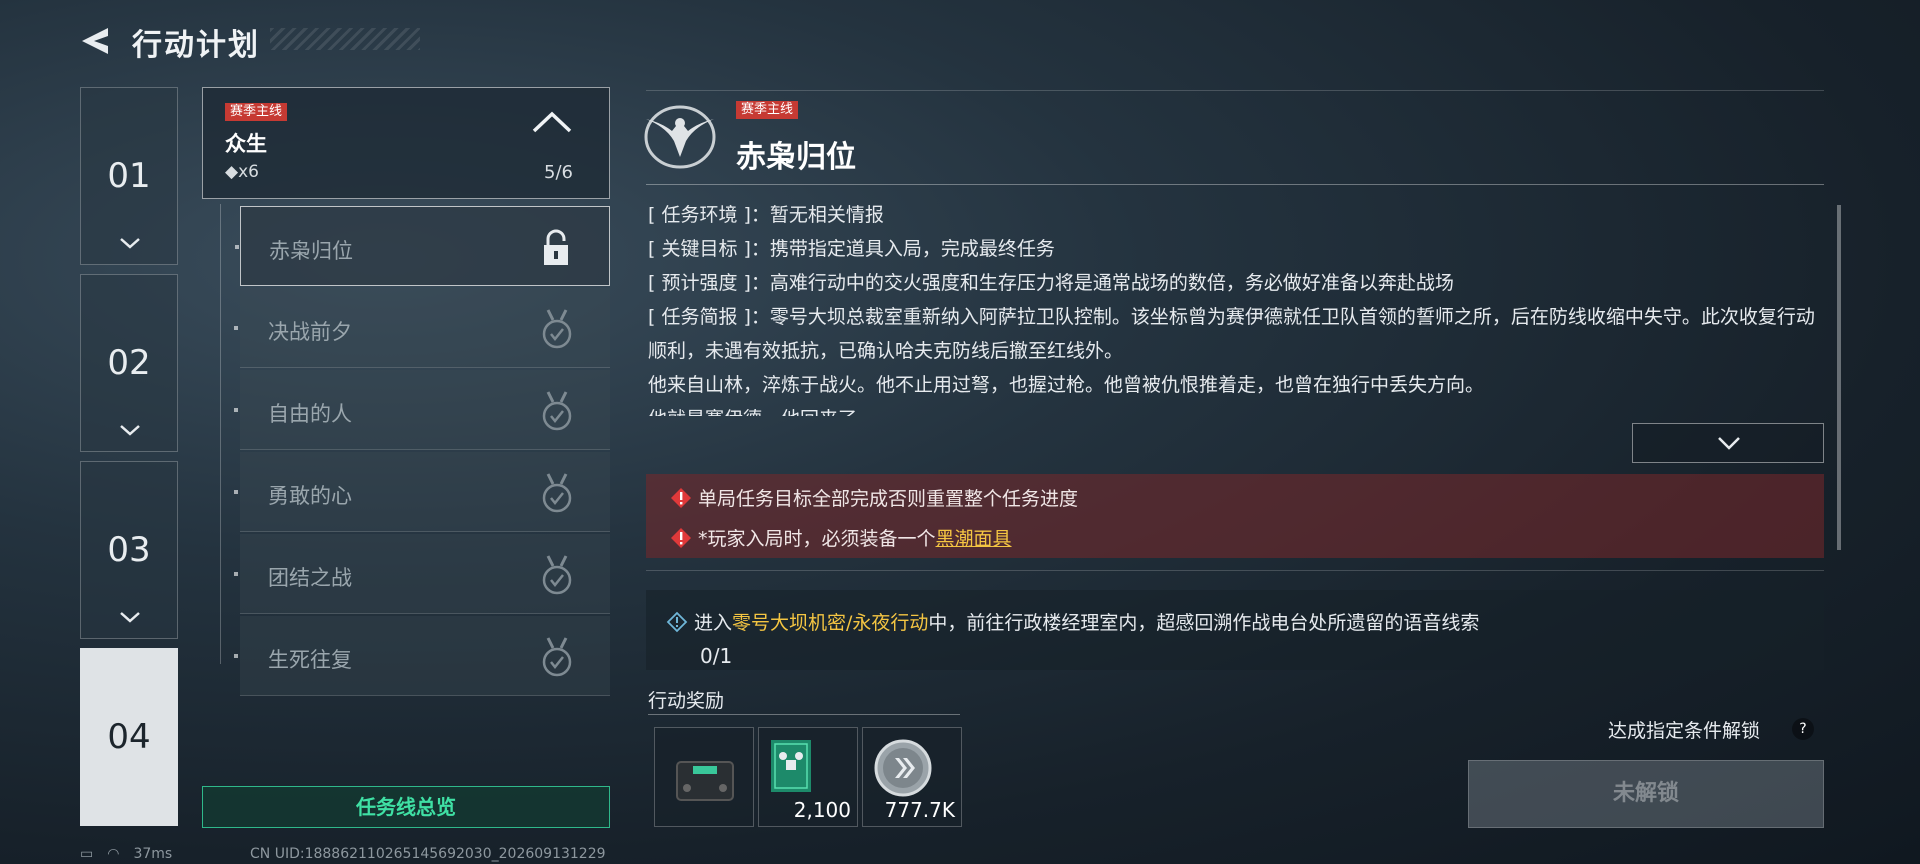 This screenshot has height=864, width=1920. I want to click on device-icon, so click(705, 781).